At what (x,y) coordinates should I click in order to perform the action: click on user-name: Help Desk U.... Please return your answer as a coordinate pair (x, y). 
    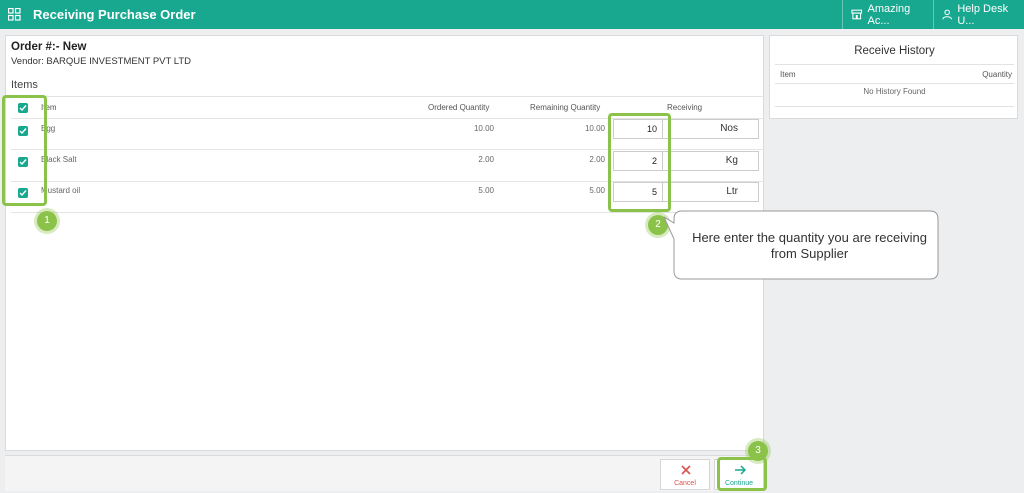
    Looking at the image, I should click on (983, 14).